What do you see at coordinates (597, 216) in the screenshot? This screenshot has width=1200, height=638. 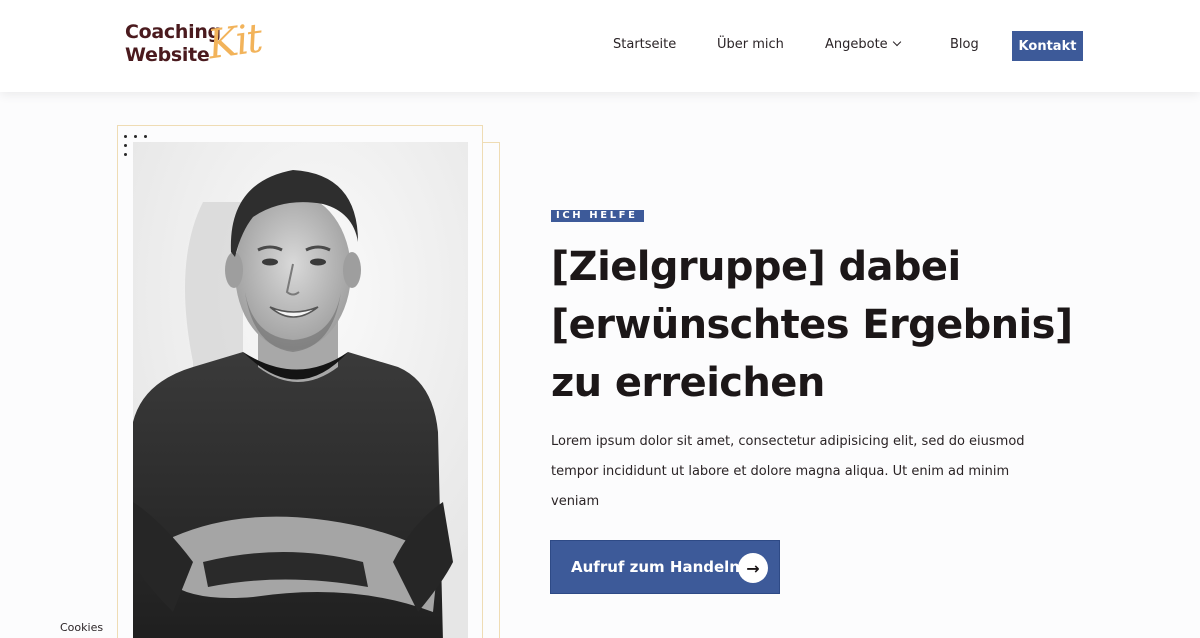 I see `eyebrow-badge: ICH HELFE` at bounding box center [597, 216].